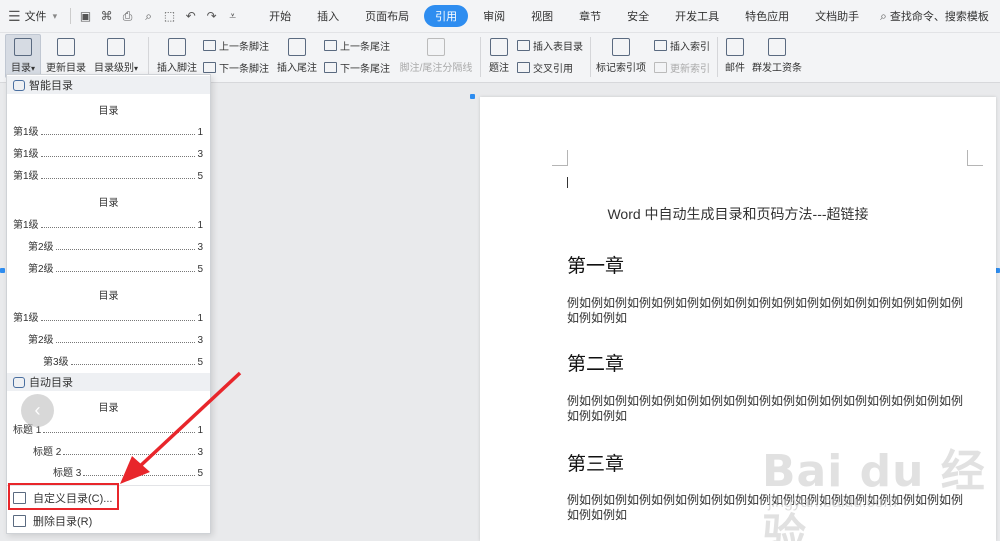 The height and width of the screenshot is (541, 1000). I want to click on endnote-icon, so click(297, 47).